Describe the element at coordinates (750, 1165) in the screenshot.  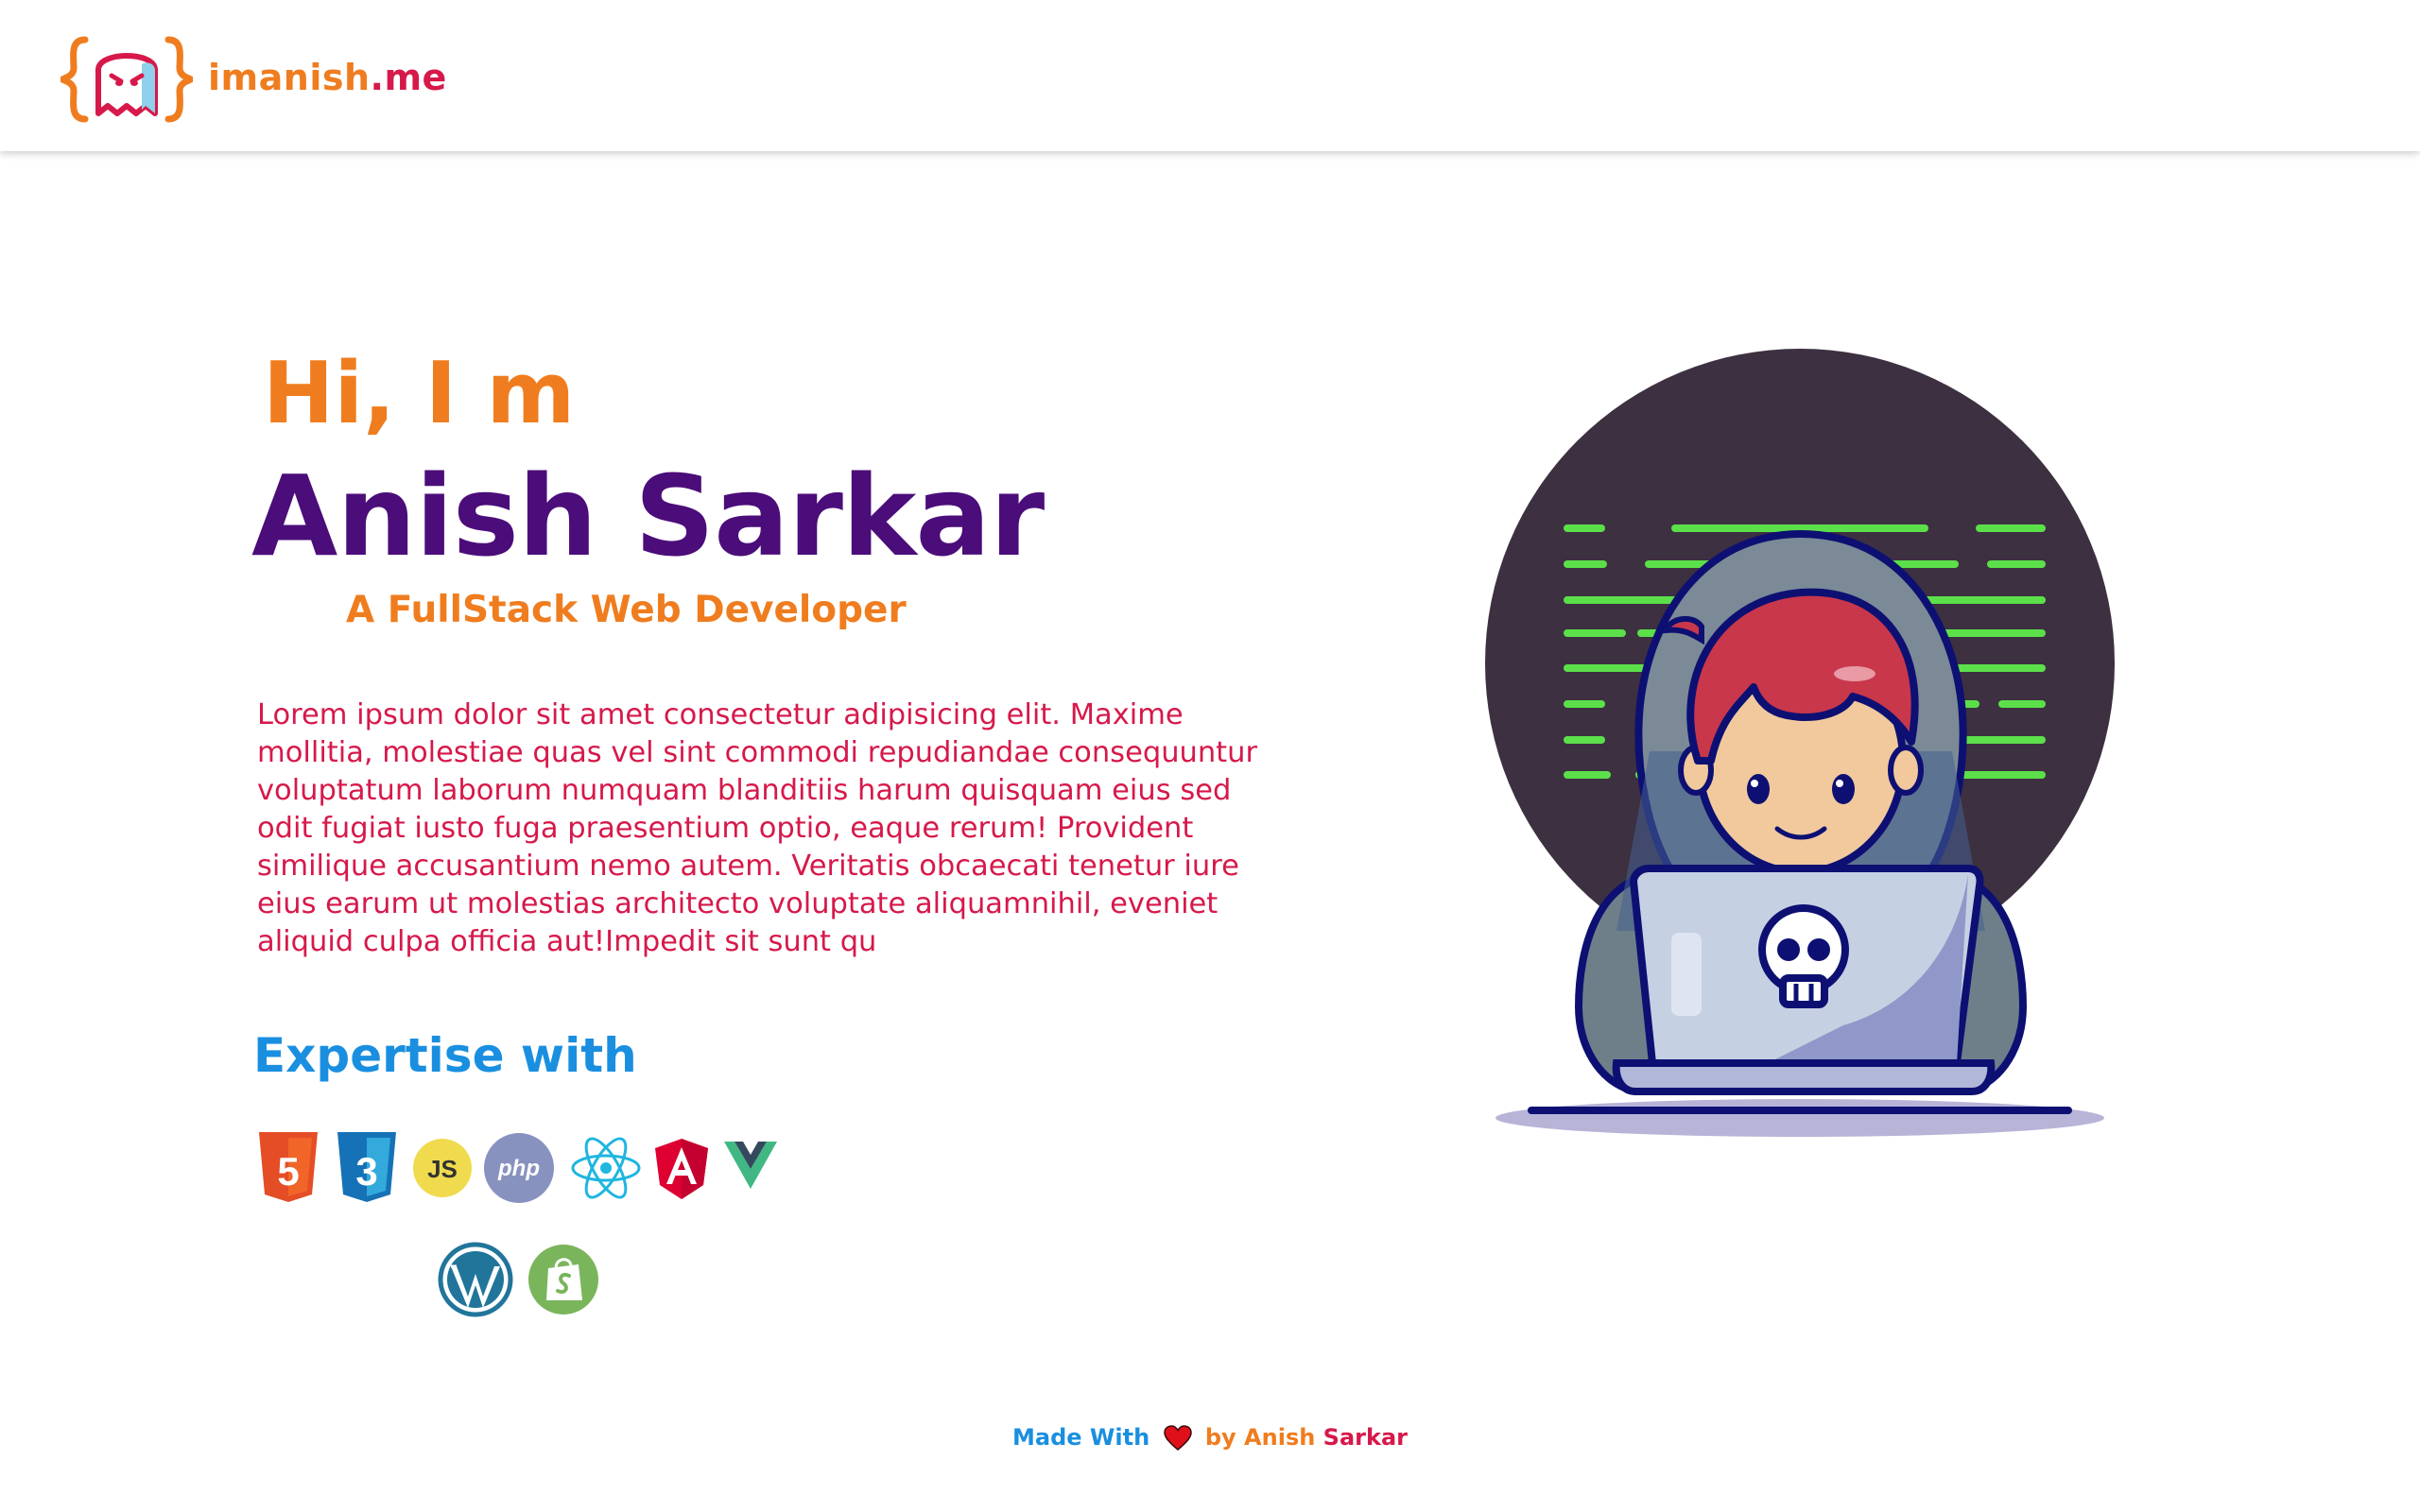
I see `vue-icon` at that location.